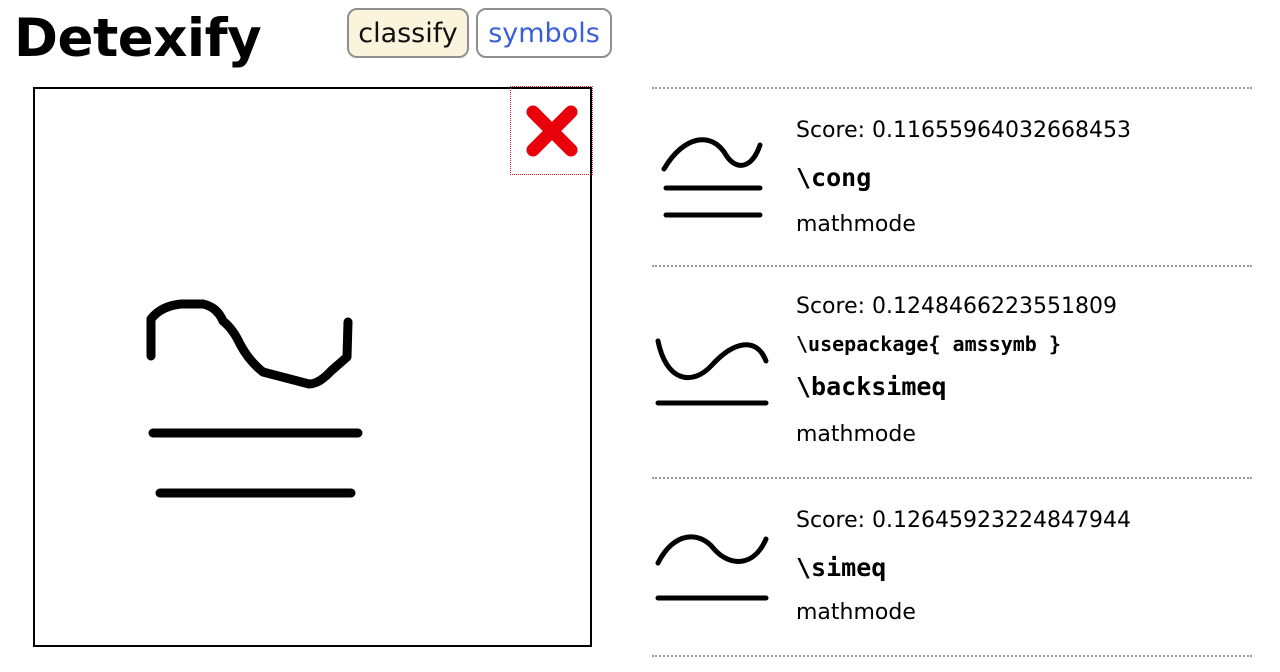 This screenshot has width=1280, height=672. Describe the element at coordinates (254, 398) in the screenshot. I see `drawn-strokes` at that location.